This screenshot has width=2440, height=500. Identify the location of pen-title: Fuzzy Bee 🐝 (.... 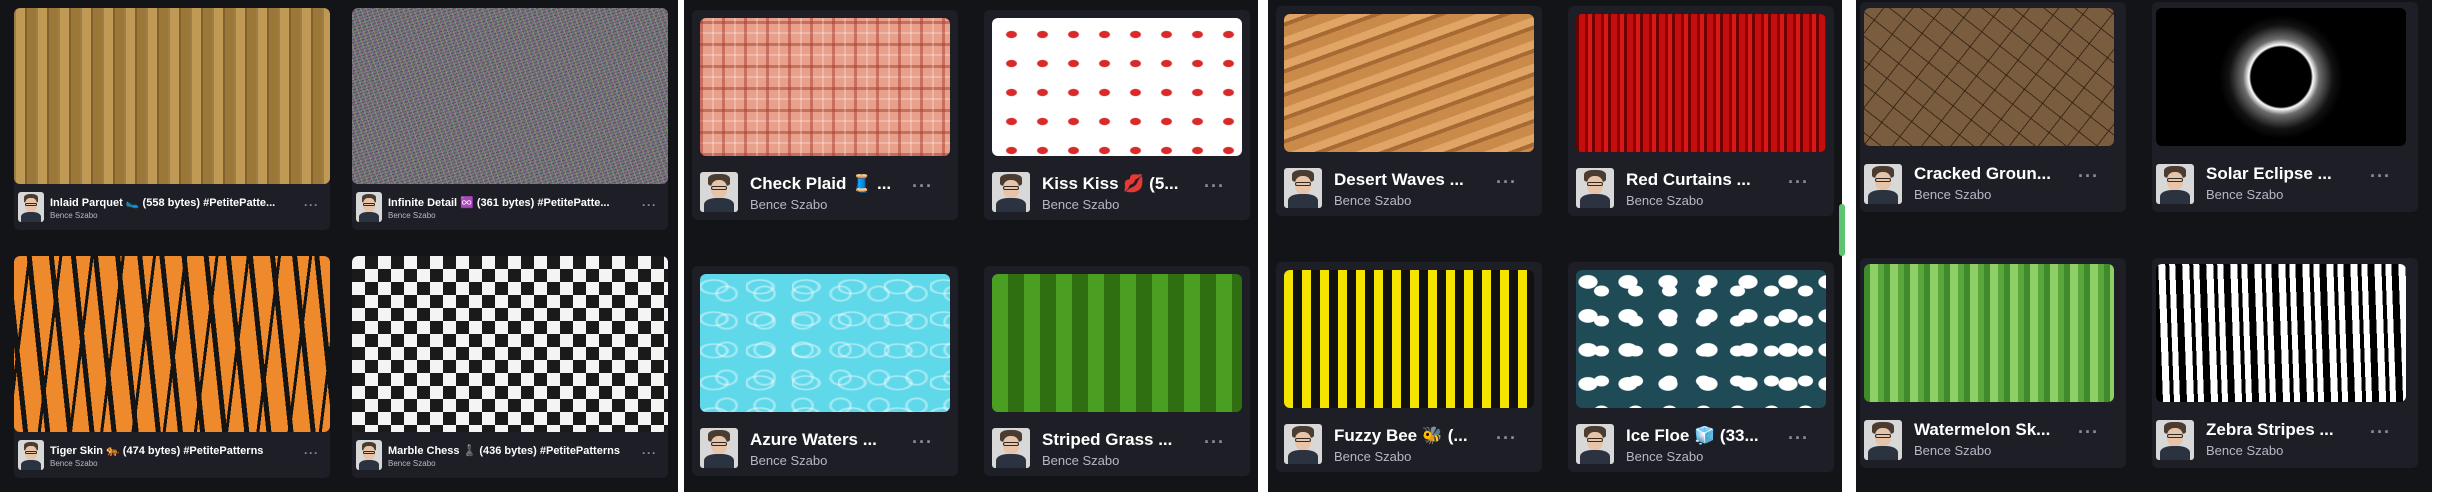
(1414, 436).